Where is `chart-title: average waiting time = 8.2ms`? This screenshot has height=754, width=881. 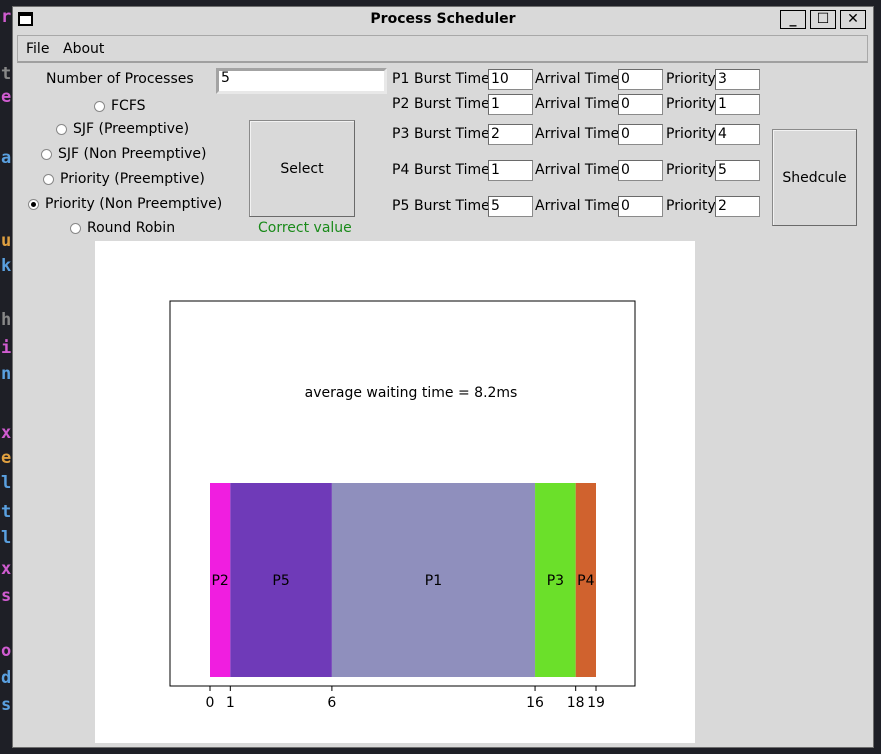 chart-title: average waiting time = 8.2ms is located at coordinates (411, 393).